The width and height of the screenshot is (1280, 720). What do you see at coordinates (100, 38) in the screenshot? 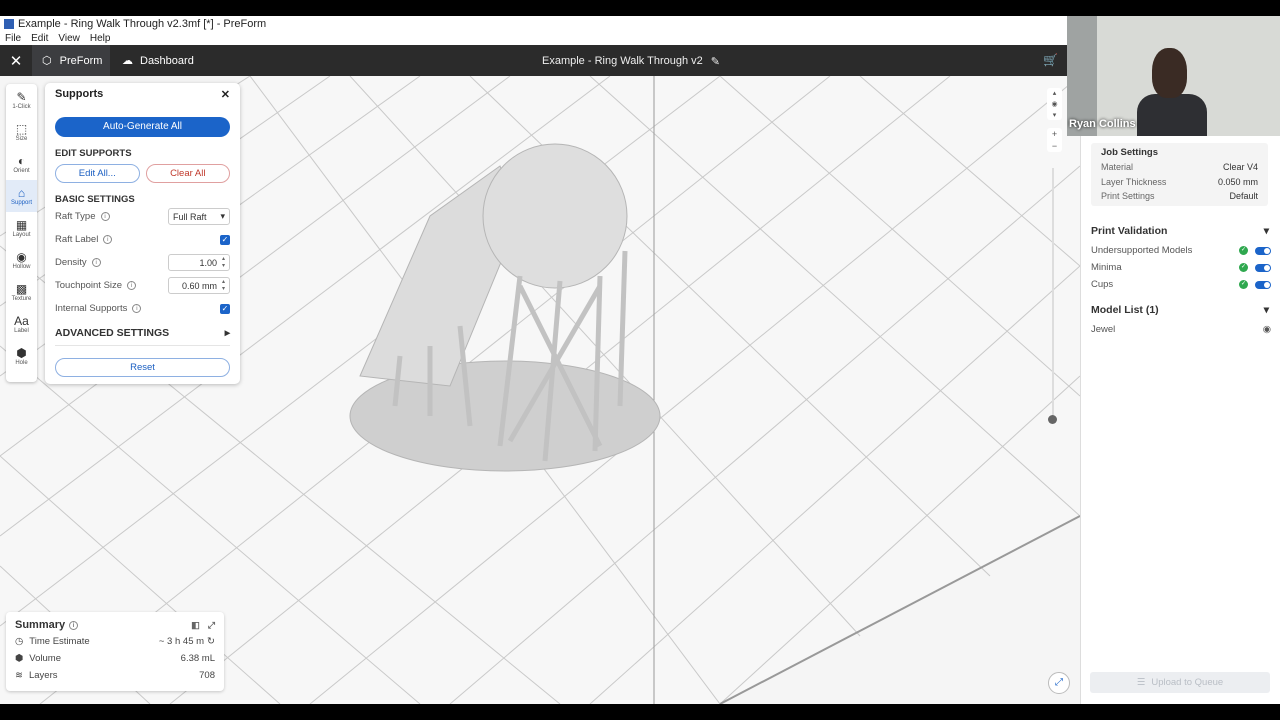
I see `menu-help: Help` at bounding box center [100, 38].